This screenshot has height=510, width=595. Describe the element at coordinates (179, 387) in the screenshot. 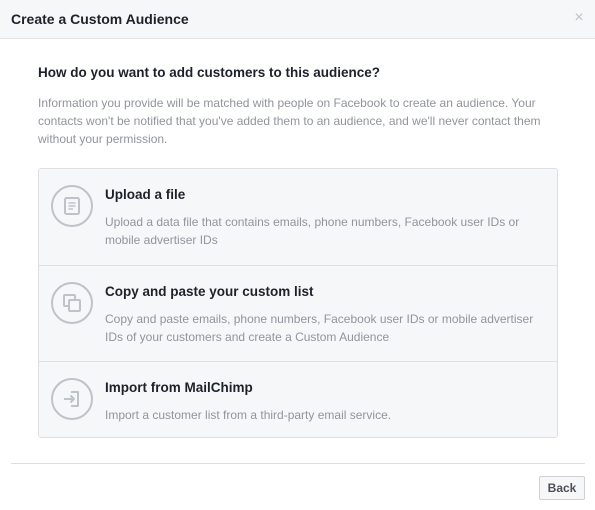

I see `option-title: Import from MailChimp` at that location.